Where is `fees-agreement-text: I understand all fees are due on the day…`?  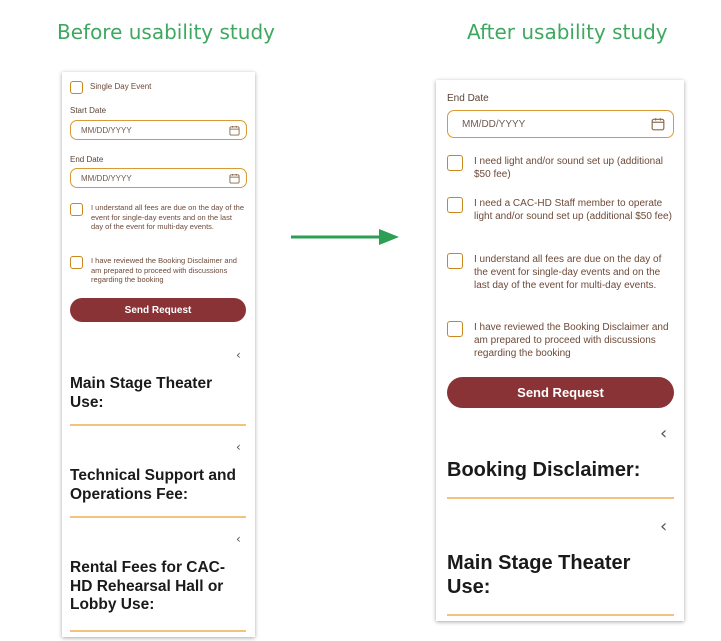 fees-agreement-text: I understand all fees are due on the day… is located at coordinates (168, 217).